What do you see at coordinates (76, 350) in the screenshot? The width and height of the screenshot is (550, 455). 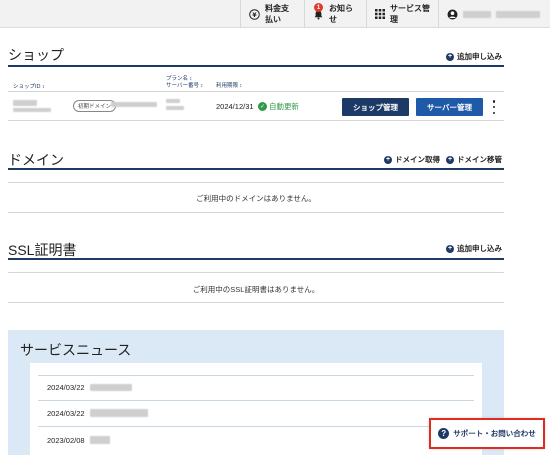 I see `service-news-title: サービスニュース` at bounding box center [76, 350].